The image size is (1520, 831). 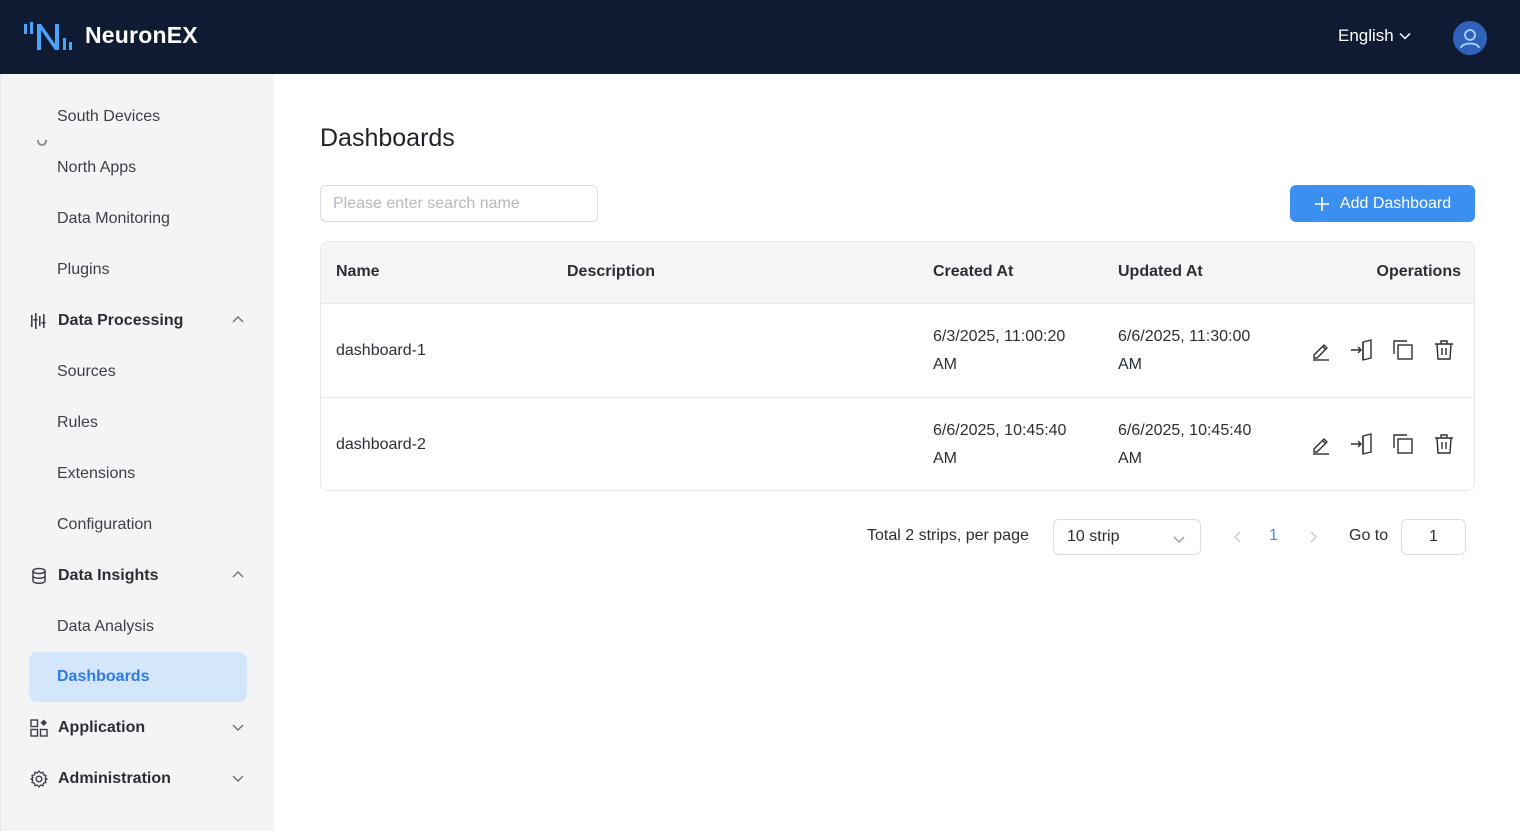 What do you see at coordinates (48, 36) in the screenshot?
I see `neuronex-logo` at bounding box center [48, 36].